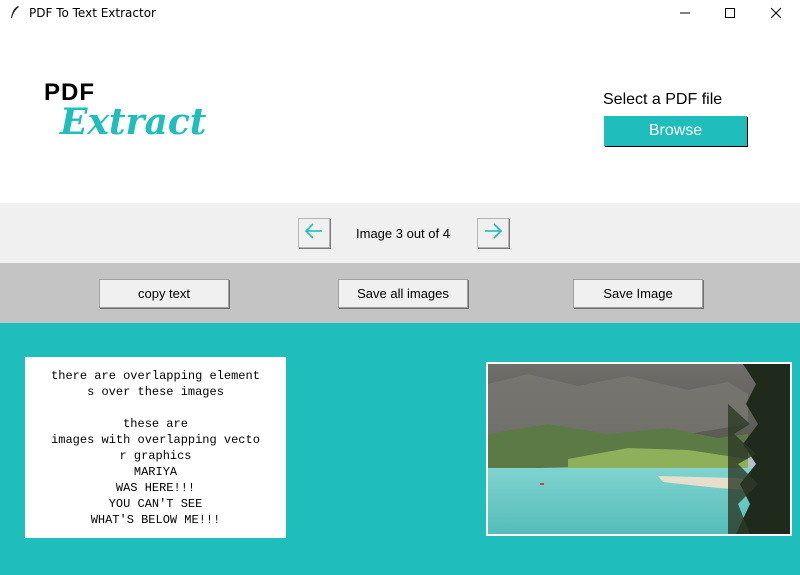  What do you see at coordinates (155, 520) in the screenshot?
I see `text-line: WHAT'S BELOW ME!!!` at bounding box center [155, 520].